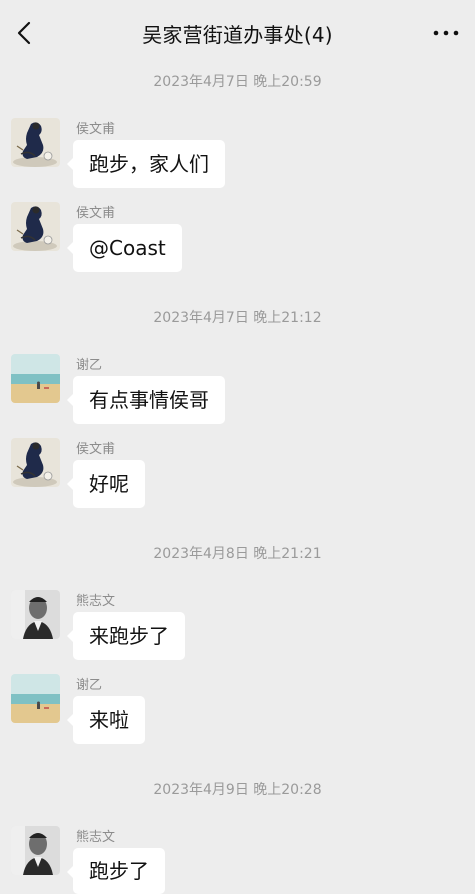 The height and width of the screenshot is (894, 475). What do you see at coordinates (126, 636) in the screenshot?
I see `message-bubble: 来跑步了` at bounding box center [126, 636].